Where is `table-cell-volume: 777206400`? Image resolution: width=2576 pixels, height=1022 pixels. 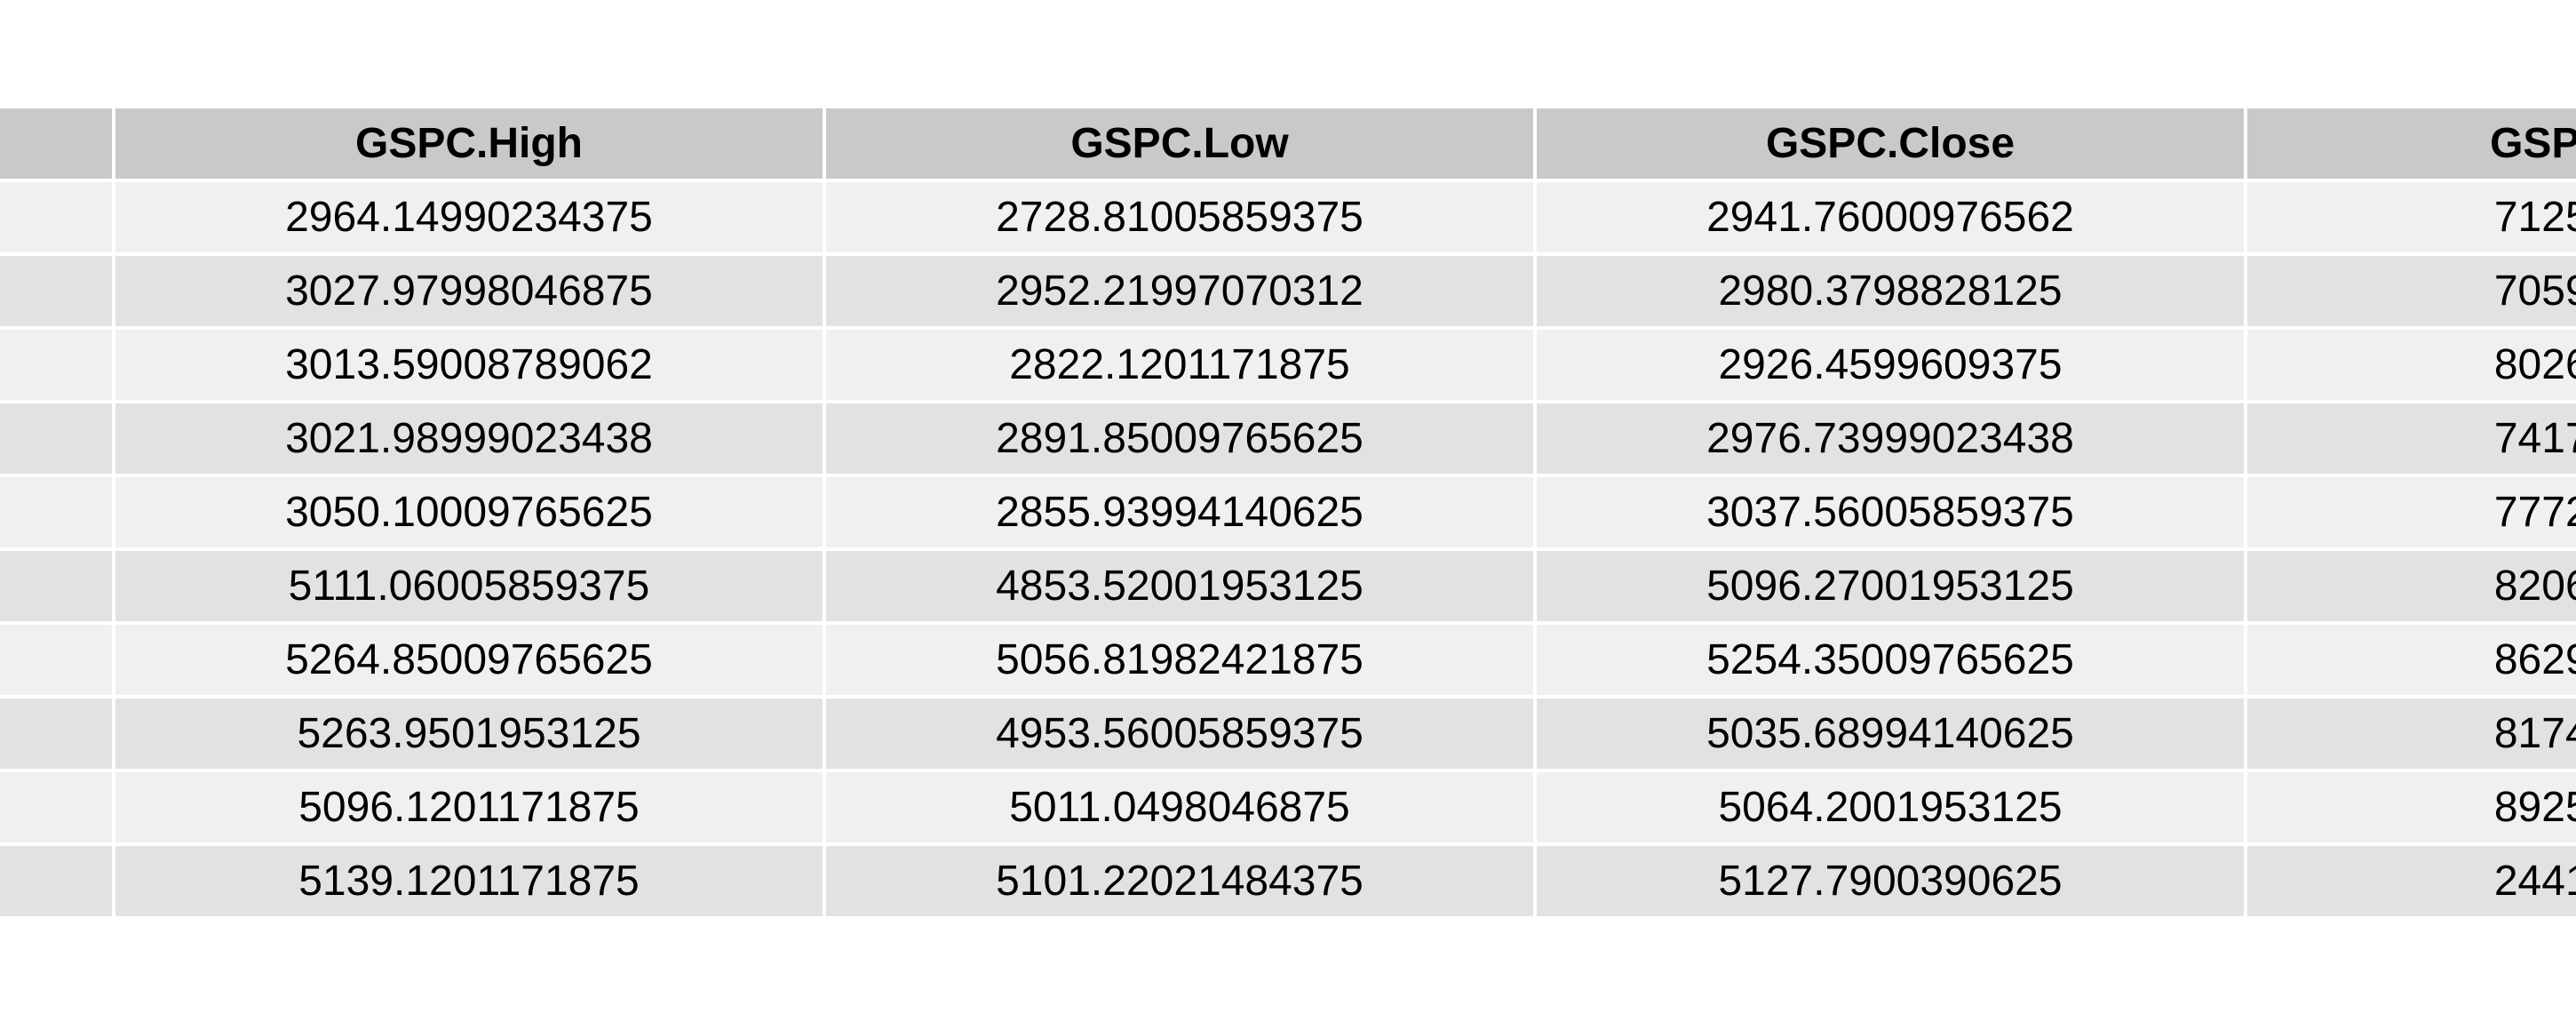 table-cell-volume: 777206400 is located at coordinates (2411, 512).